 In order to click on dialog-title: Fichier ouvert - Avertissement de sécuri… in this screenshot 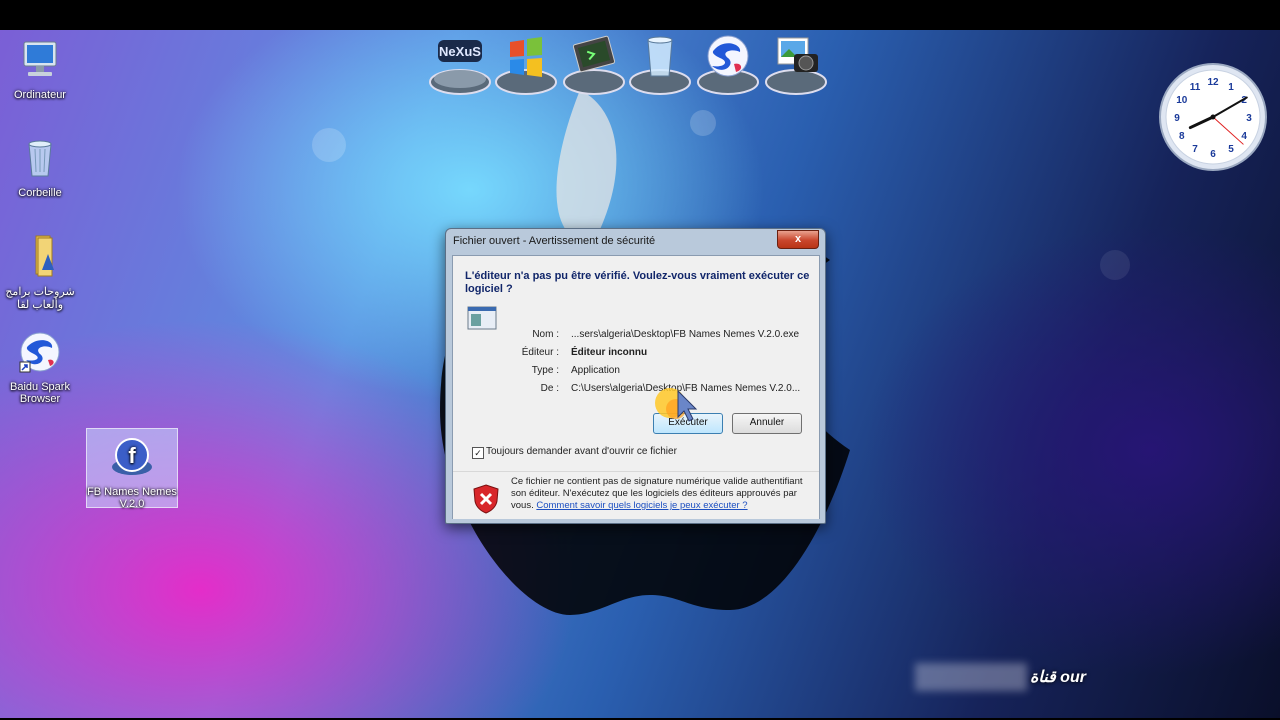, I will do `click(554, 241)`.